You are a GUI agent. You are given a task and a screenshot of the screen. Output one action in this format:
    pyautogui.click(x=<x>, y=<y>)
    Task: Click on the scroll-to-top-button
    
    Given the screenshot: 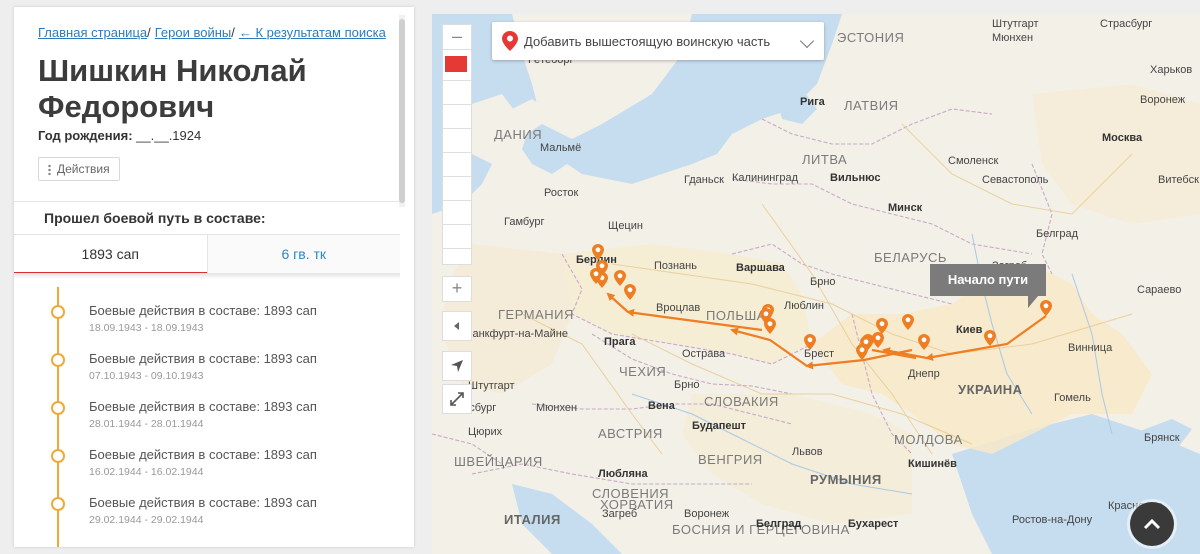 What is the action you would take?
    pyautogui.click(x=1152, y=524)
    